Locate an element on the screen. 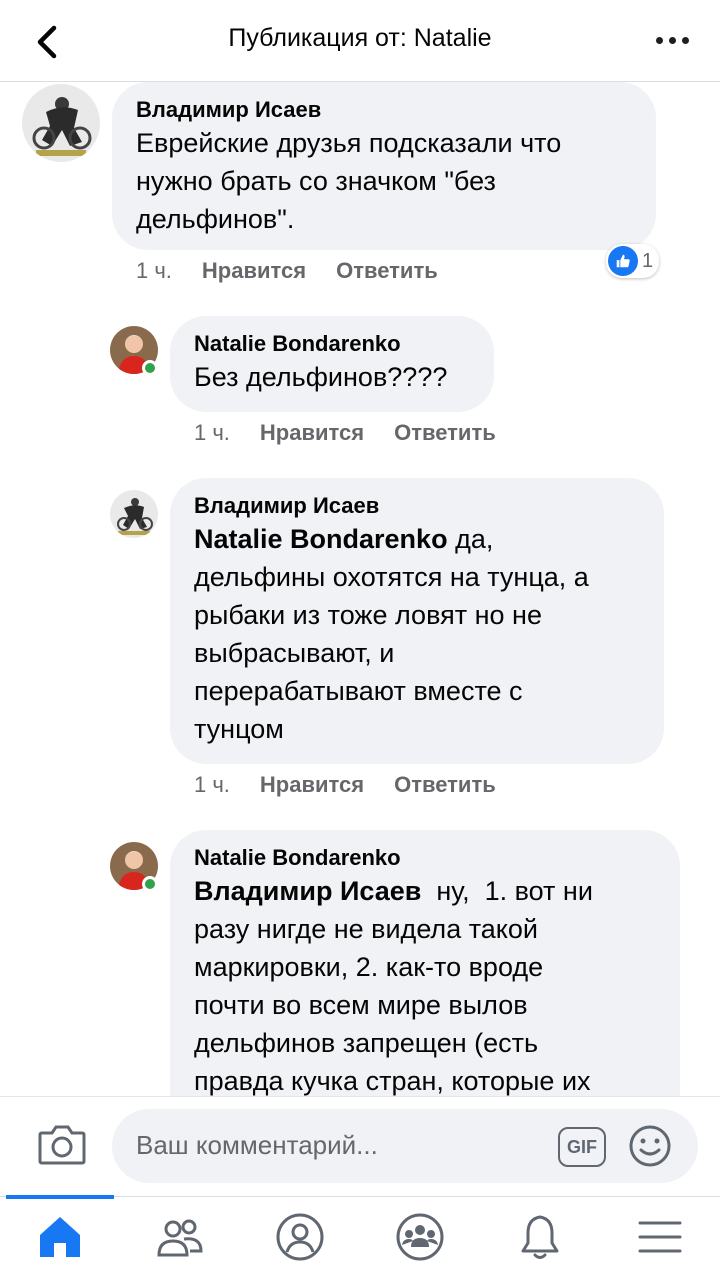  bell-icon is located at coordinates (540, 1237).